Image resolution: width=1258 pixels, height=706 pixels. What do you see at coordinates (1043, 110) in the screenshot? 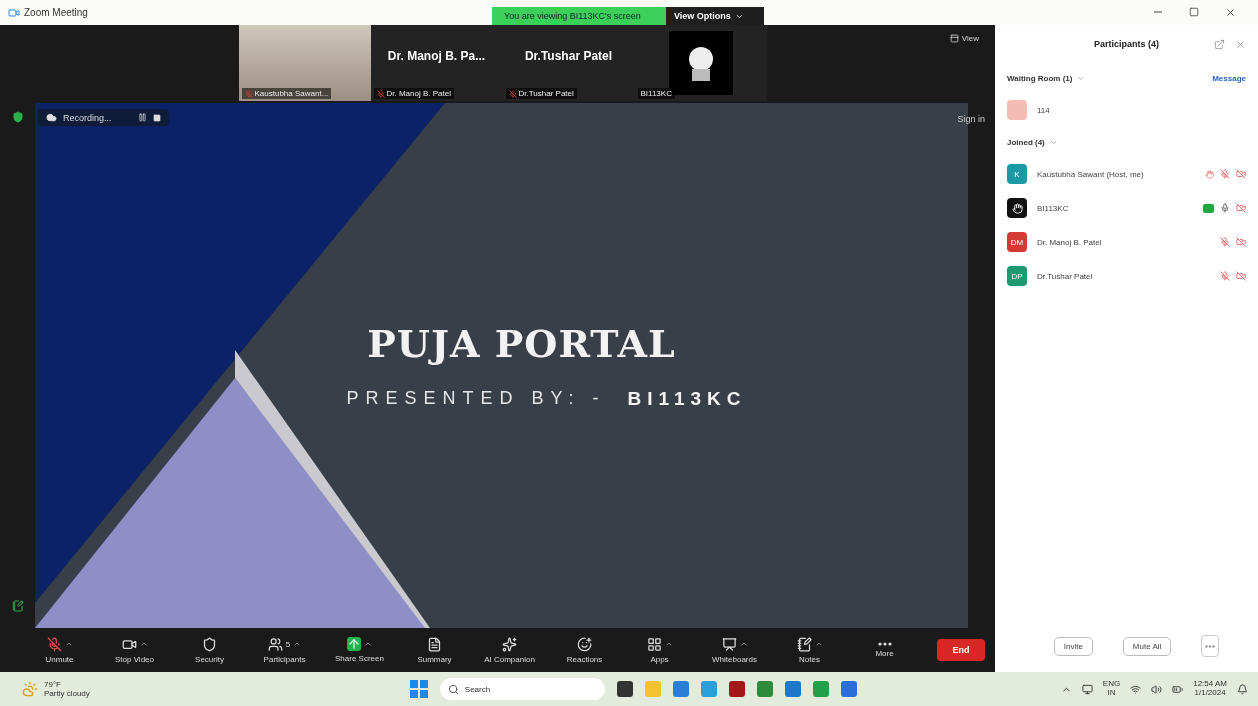
I see `participant-name: 114` at bounding box center [1043, 110].